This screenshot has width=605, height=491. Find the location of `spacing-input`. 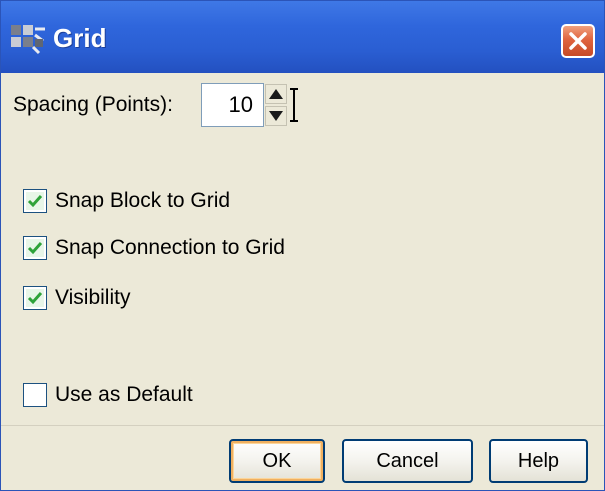

spacing-input is located at coordinates (232, 105).